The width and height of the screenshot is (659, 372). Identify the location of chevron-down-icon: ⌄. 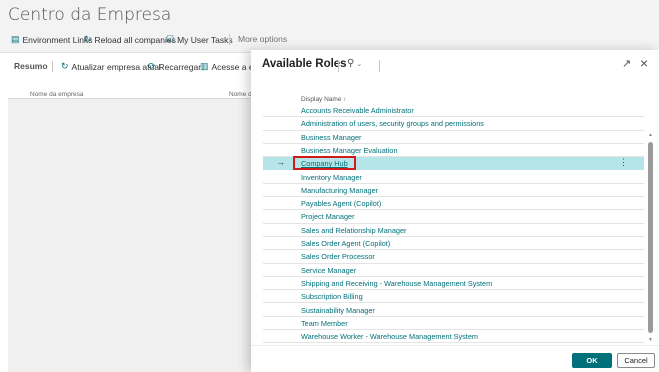
(359, 64).